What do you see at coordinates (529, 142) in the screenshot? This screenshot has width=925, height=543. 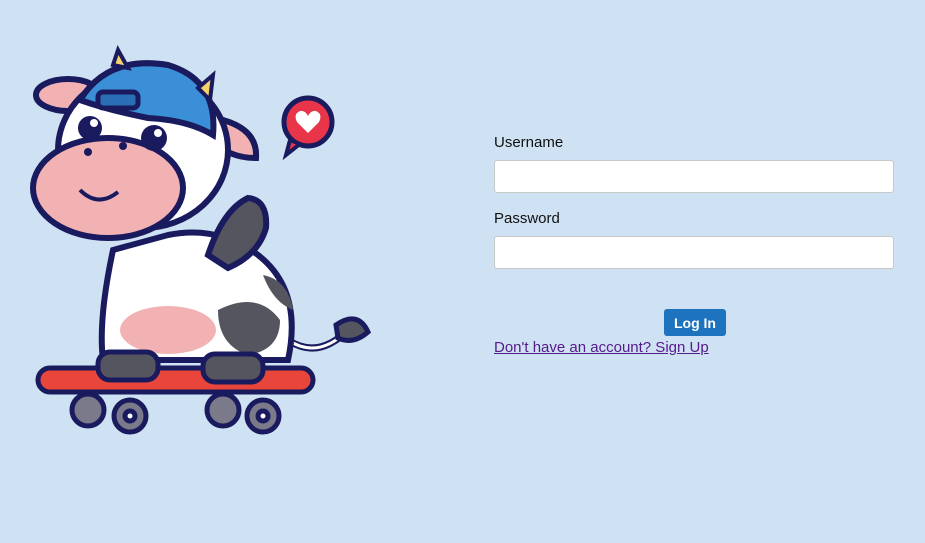 I see `username-label: Username` at bounding box center [529, 142].